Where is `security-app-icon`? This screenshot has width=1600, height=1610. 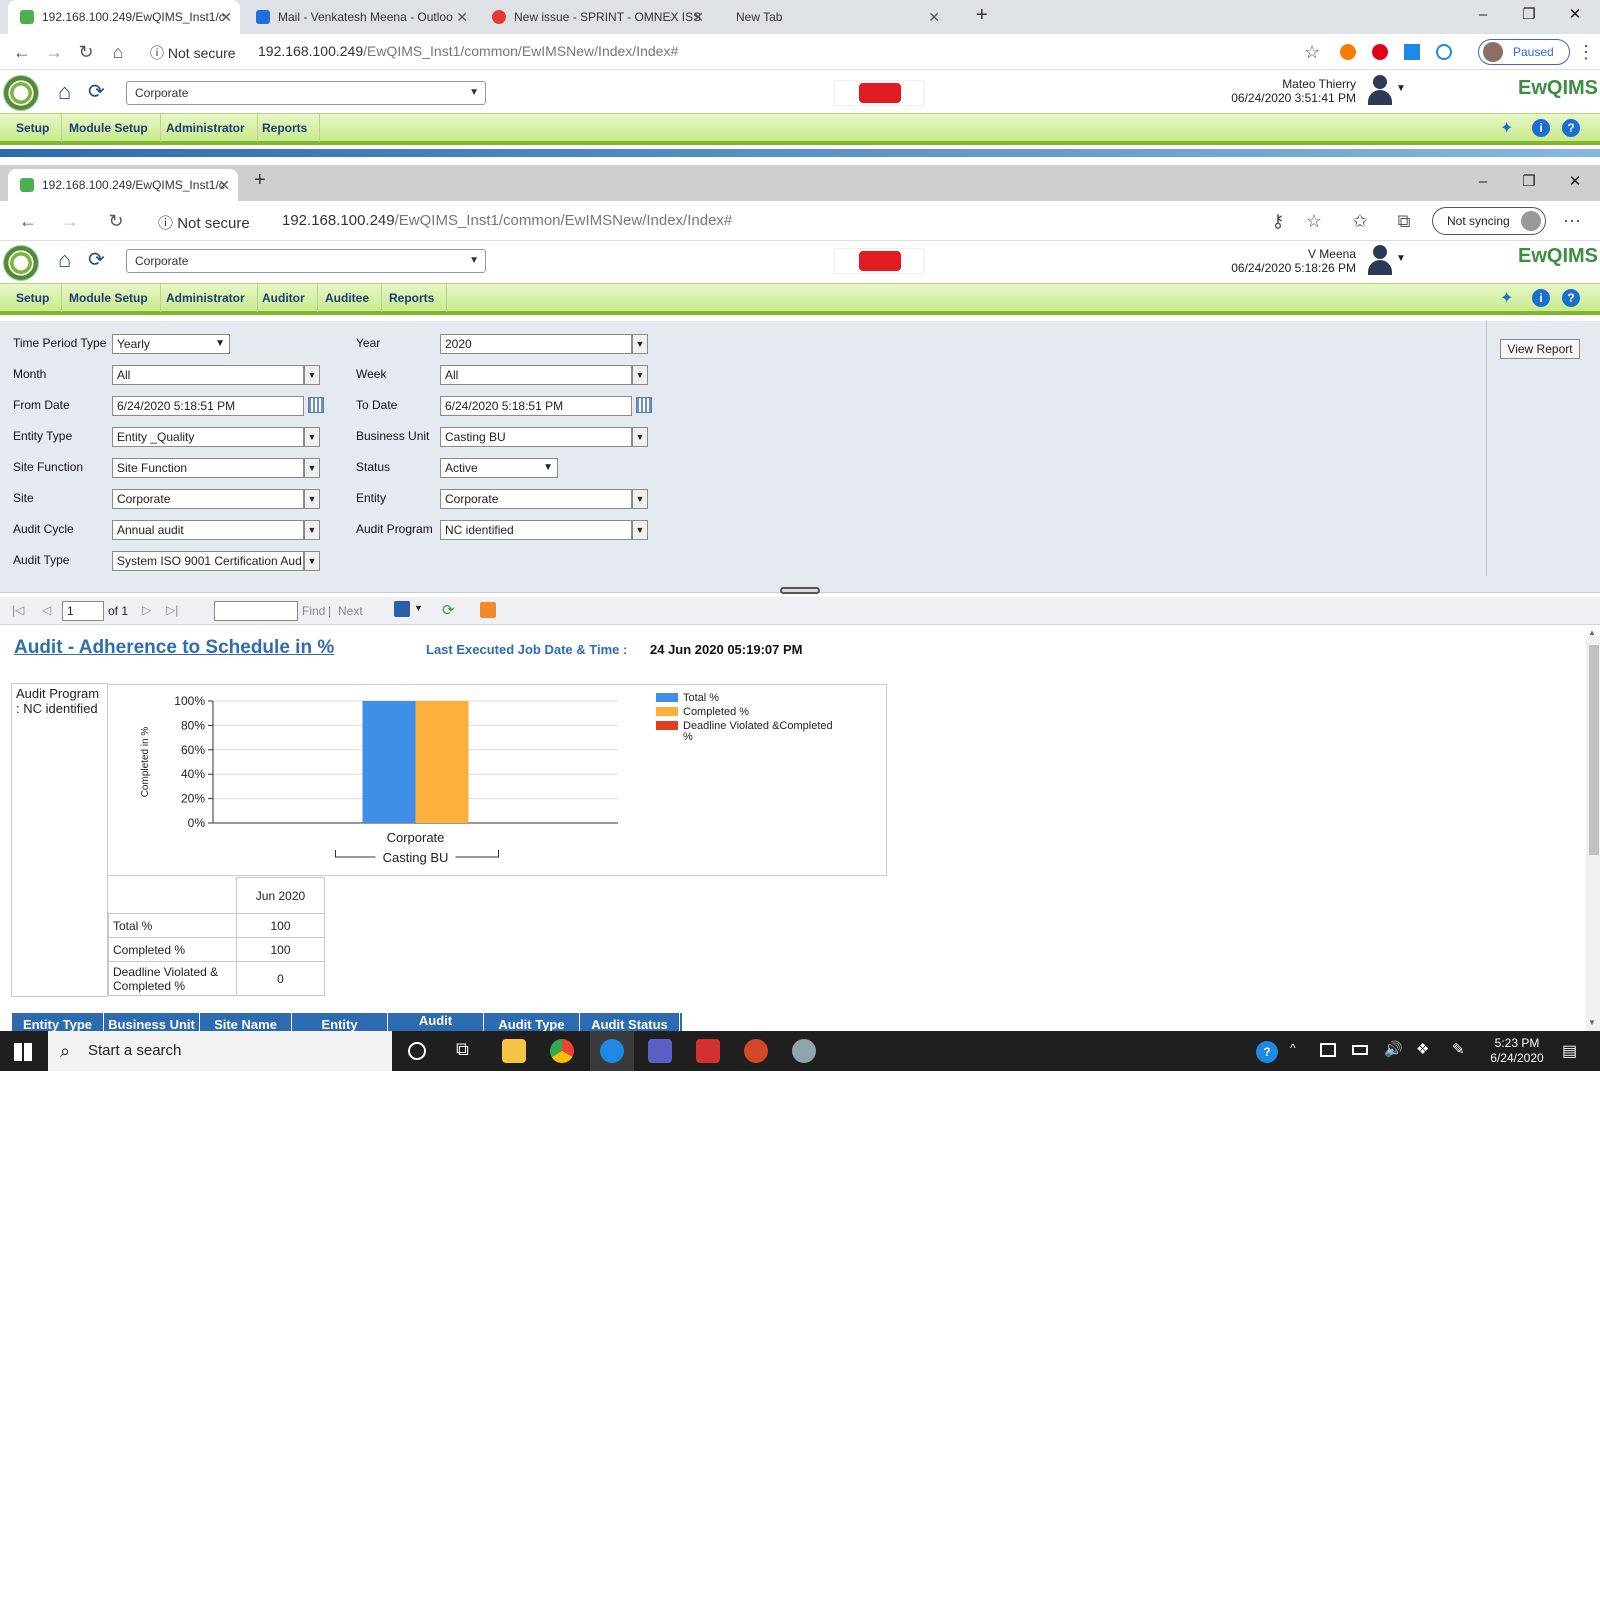
security-app-icon is located at coordinates (708, 1051).